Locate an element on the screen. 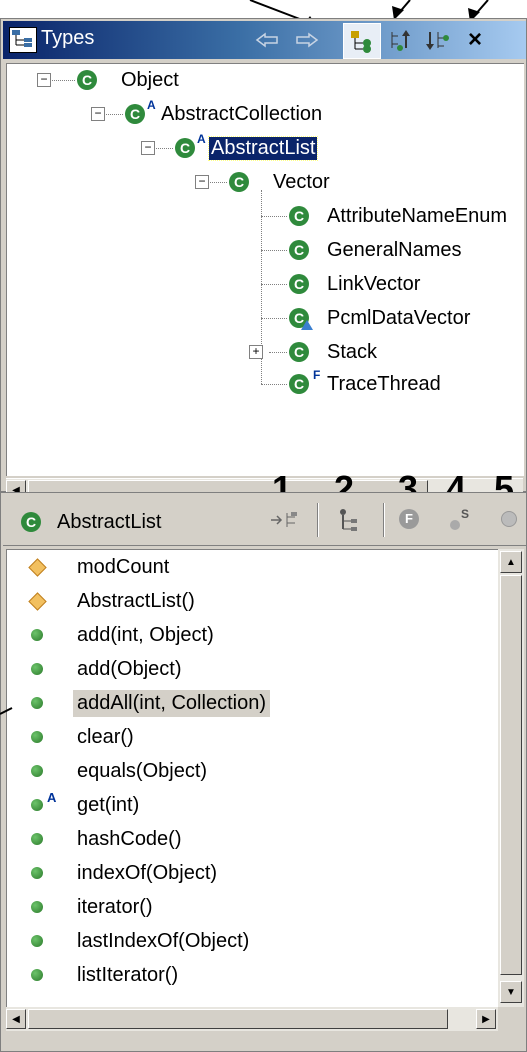 This screenshot has height=1052, width=527. member-label: AbstractList() is located at coordinates (136, 600).